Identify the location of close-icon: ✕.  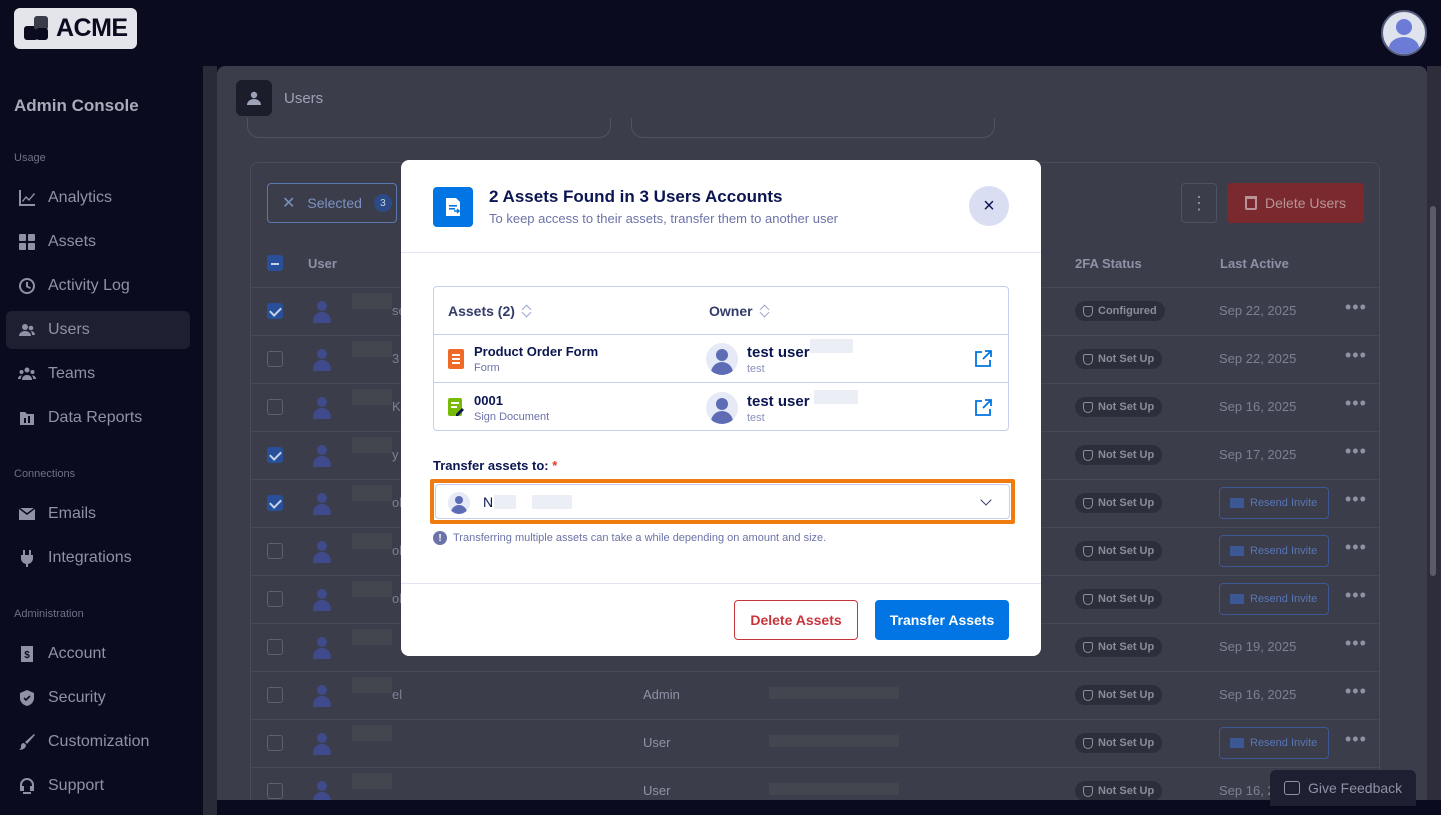
(289, 203).